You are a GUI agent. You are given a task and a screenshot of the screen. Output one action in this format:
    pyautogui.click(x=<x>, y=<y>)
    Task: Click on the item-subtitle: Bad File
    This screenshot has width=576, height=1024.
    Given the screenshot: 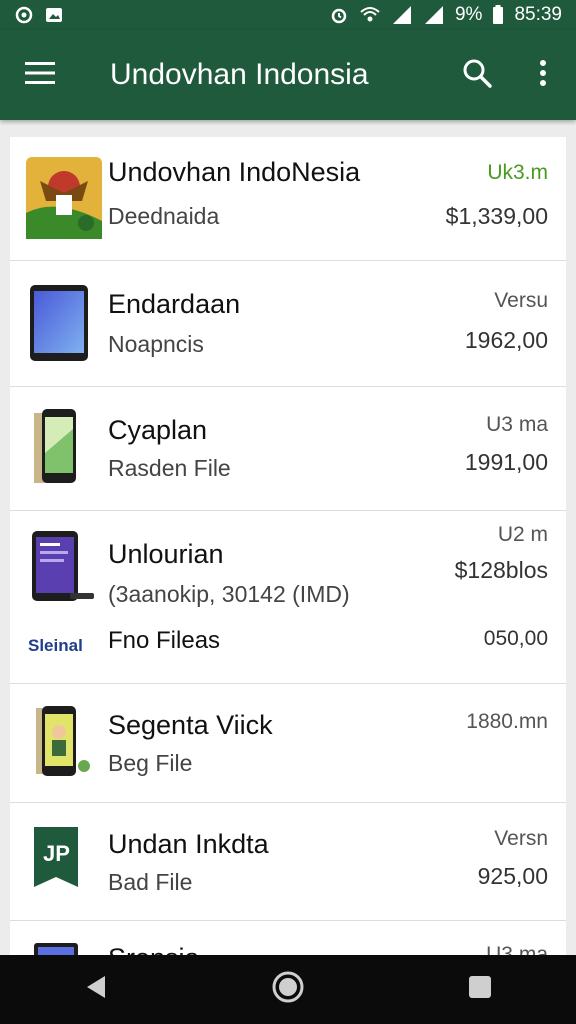 What is the action you would take?
    pyautogui.click(x=150, y=882)
    